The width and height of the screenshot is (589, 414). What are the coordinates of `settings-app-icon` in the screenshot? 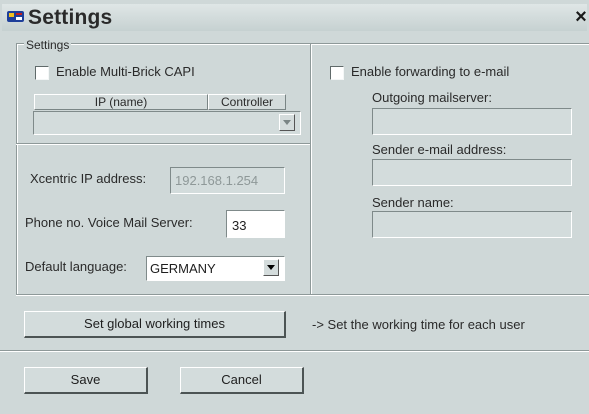 It's located at (15, 16).